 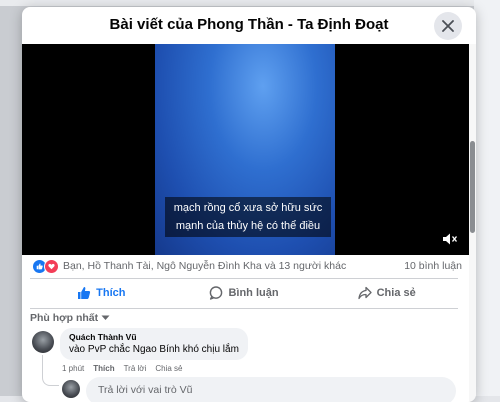 What do you see at coordinates (450, 239) in the screenshot?
I see `muted-speaker-icon` at bounding box center [450, 239].